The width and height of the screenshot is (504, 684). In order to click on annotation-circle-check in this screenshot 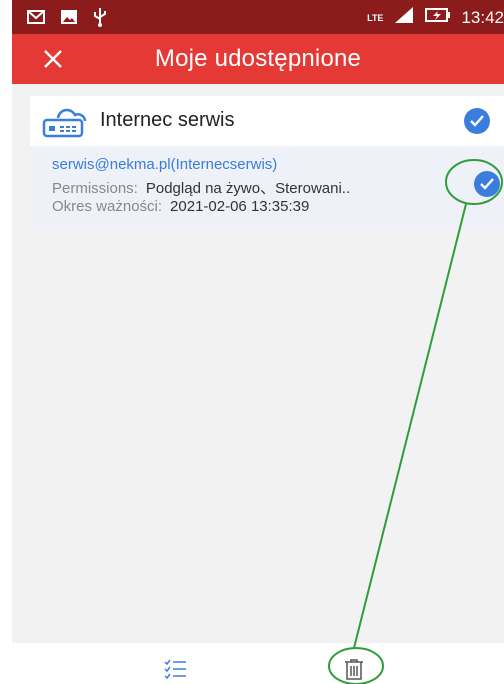, I will do `click(474, 182)`.